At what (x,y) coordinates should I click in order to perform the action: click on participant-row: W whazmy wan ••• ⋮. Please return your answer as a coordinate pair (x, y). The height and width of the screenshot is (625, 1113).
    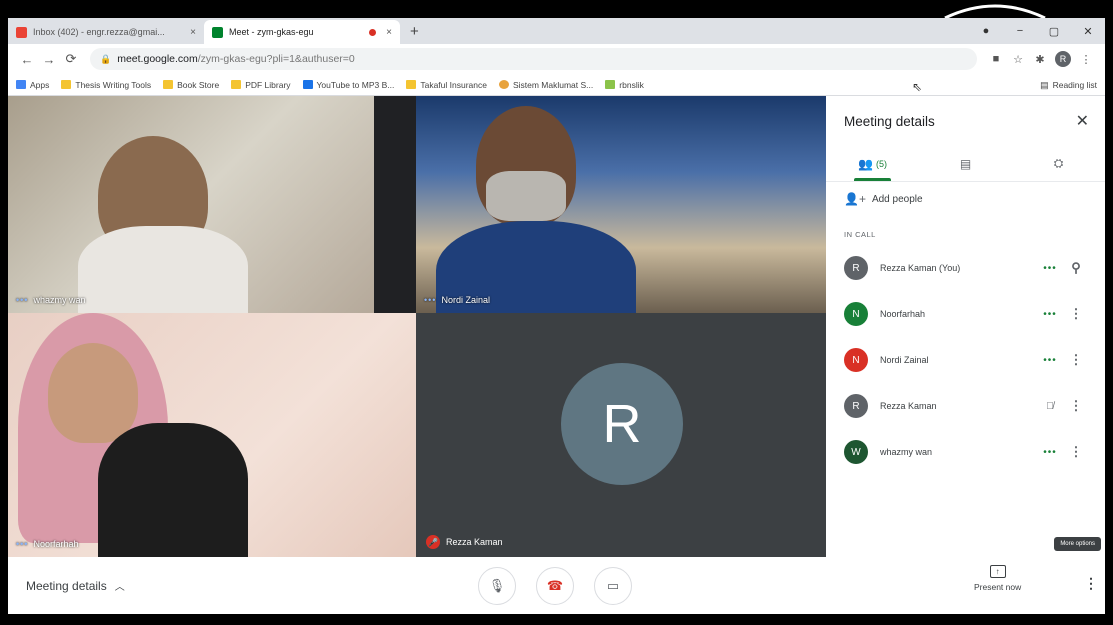
    Looking at the image, I should click on (965, 452).